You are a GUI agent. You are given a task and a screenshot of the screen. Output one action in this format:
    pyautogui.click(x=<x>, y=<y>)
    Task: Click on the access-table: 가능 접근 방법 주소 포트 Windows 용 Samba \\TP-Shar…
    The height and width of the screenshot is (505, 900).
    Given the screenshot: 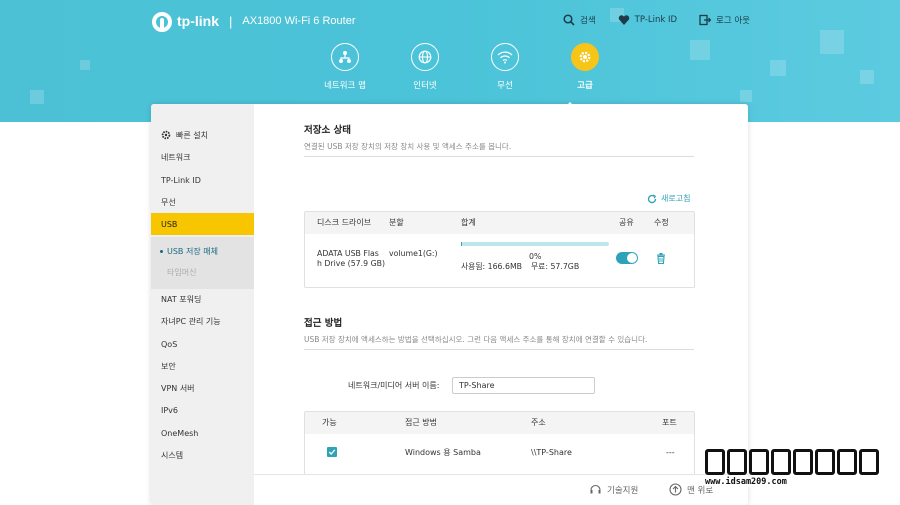 What is the action you would take?
    pyautogui.click(x=499, y=446)
    